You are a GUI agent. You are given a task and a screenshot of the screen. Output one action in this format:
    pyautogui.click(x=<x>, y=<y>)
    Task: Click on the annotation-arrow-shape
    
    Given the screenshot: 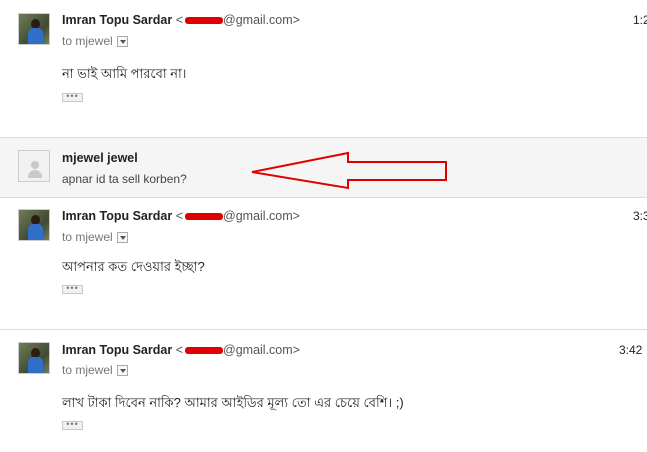 What is the action you would take?
    pyautogui.click(x=349, y=170)
    